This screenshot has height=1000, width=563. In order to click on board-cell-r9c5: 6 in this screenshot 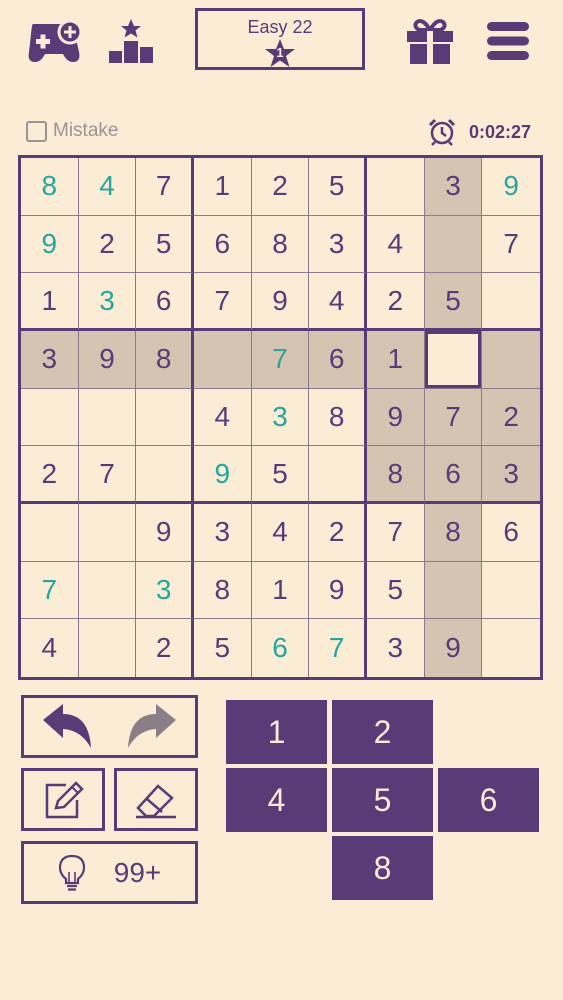, I will do `click(281, 648)`.